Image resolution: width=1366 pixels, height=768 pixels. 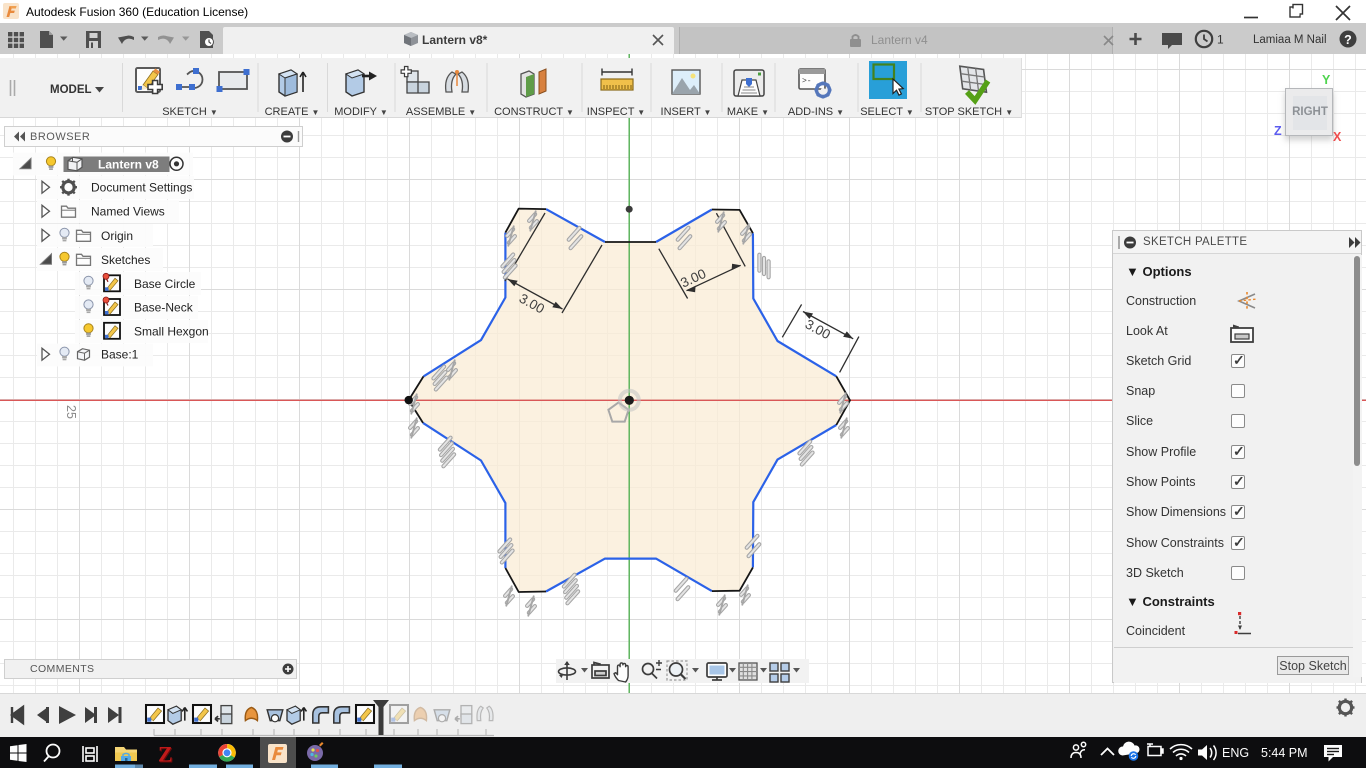 I want to click on svg-text: ENG, so click(x=1235, y=753).